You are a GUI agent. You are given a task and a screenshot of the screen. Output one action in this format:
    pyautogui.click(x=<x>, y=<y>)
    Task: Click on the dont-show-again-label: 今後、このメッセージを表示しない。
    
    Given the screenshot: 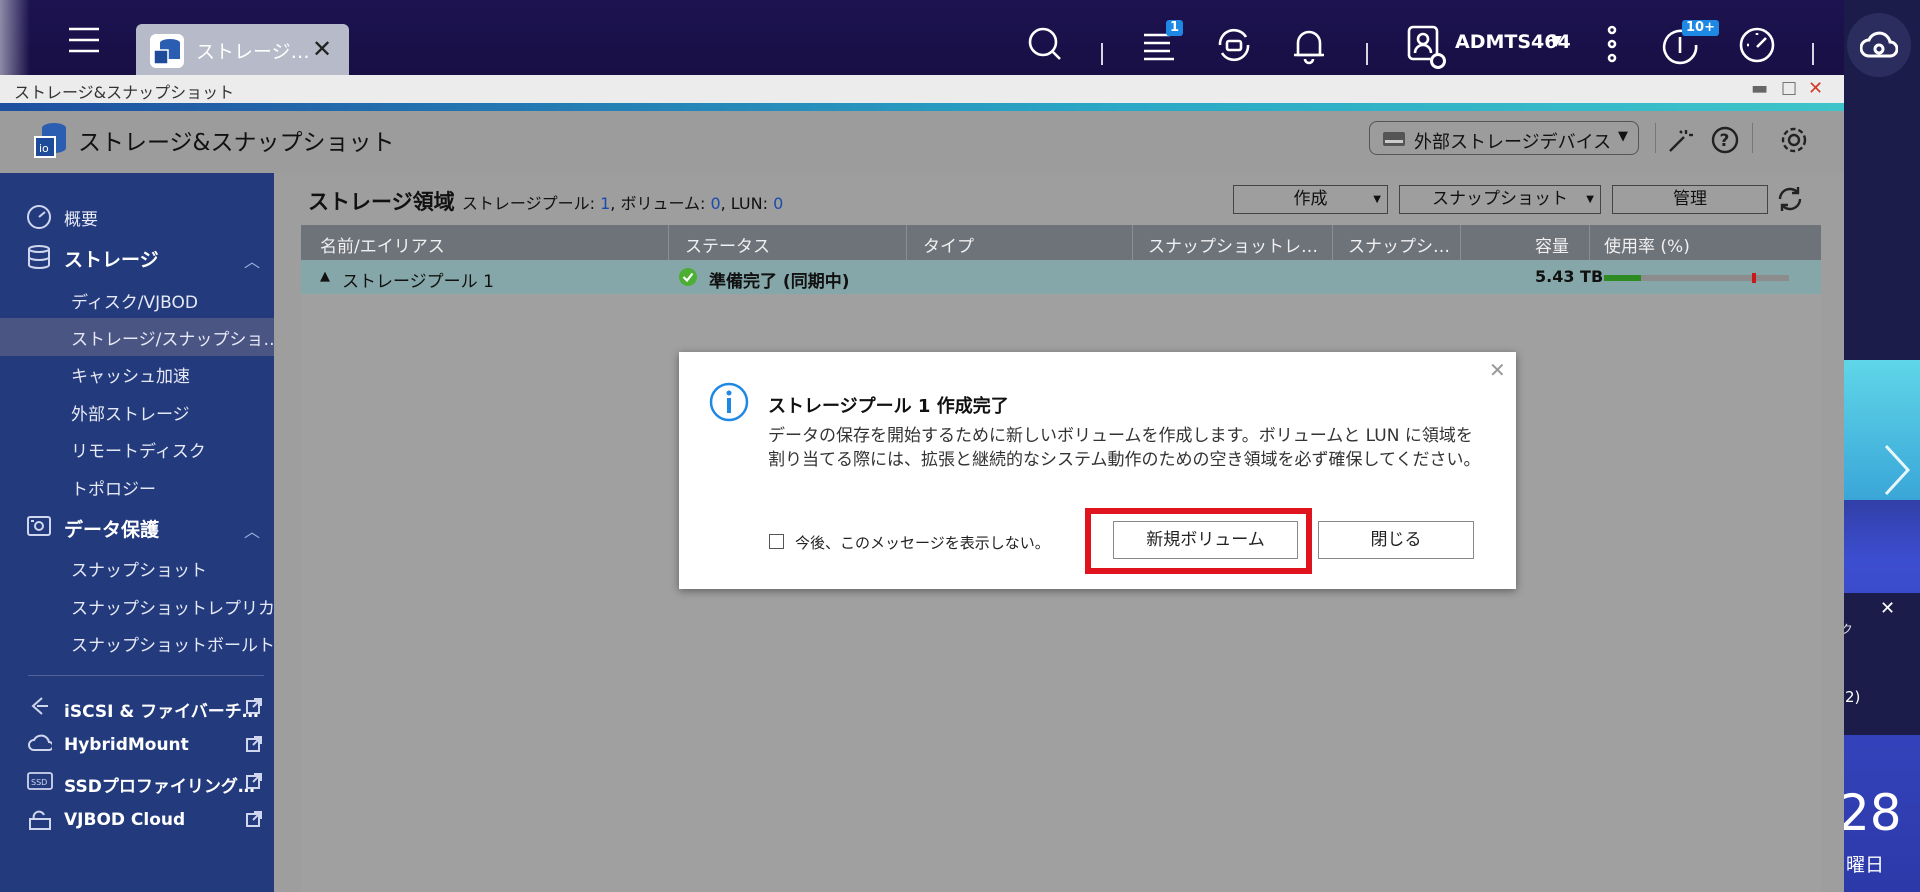 What is the action you would take?
    pyautogui.click(x=922, y=542)
    